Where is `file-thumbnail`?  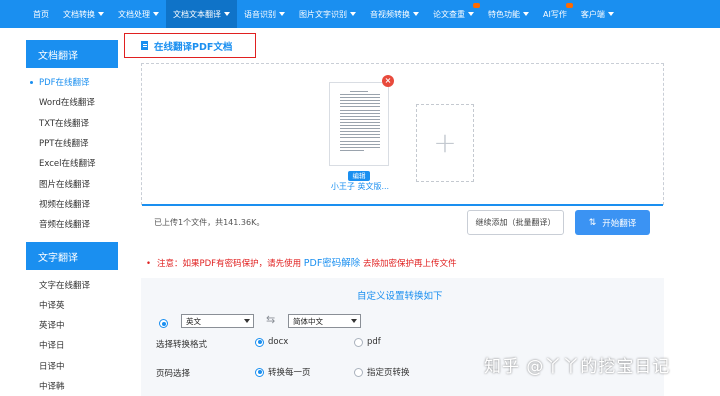 file-thumbnail is located at coordinates (359, 124).